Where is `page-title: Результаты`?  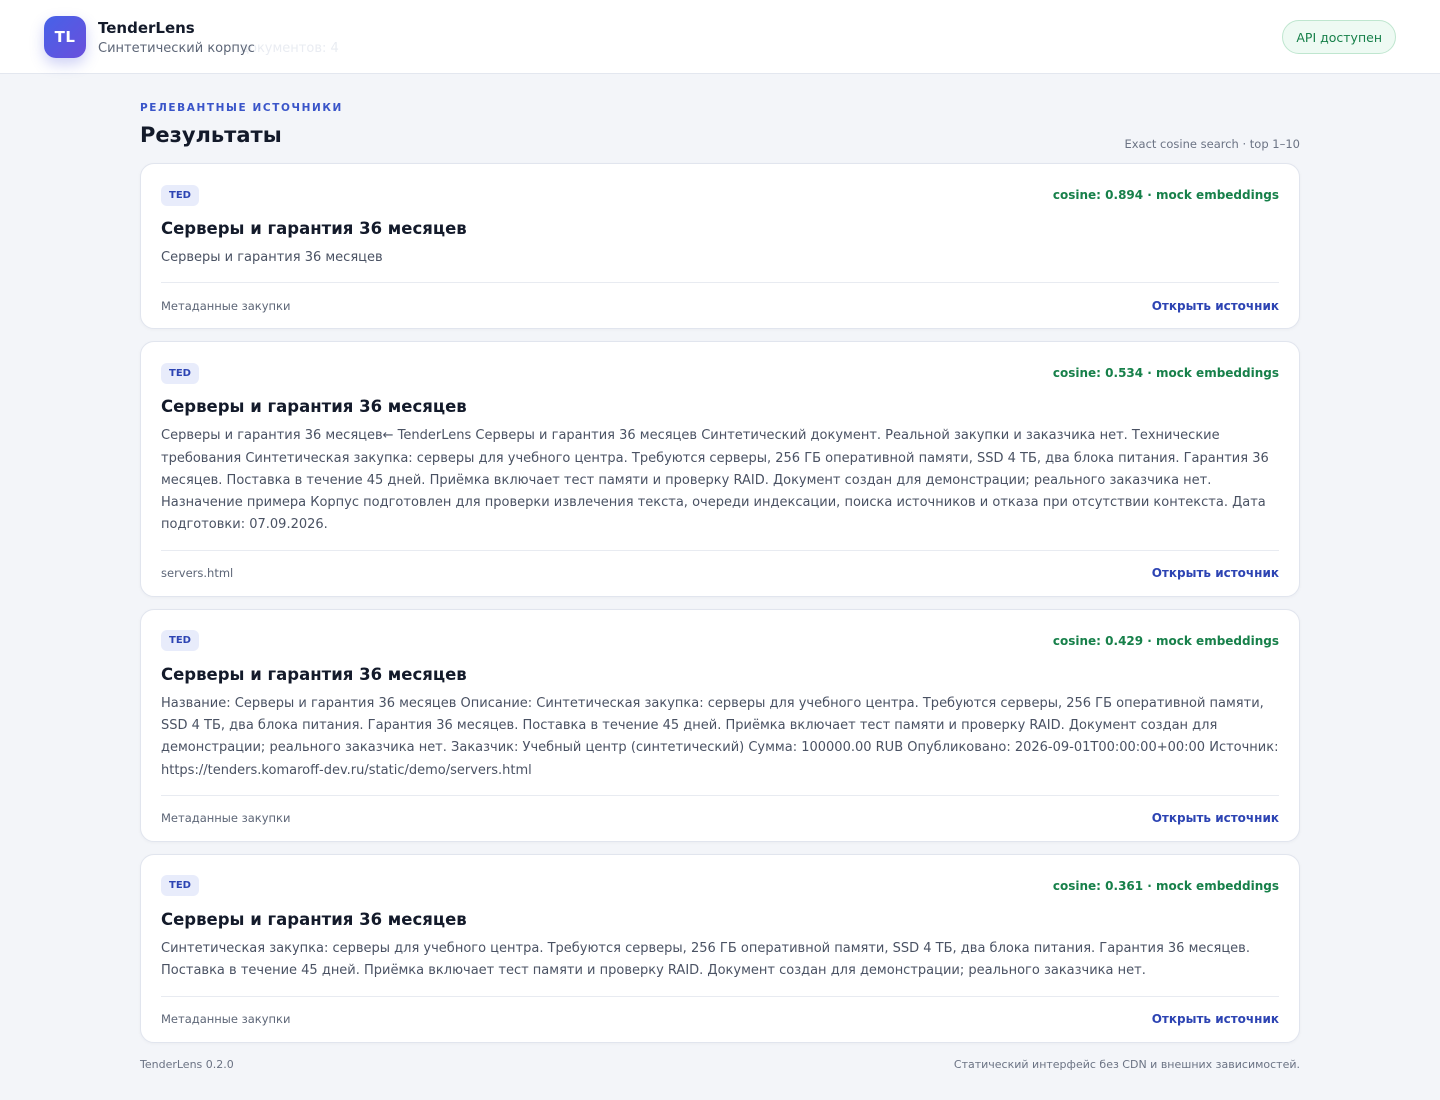 page-title: Результаты is located at coordinates (211, 135).